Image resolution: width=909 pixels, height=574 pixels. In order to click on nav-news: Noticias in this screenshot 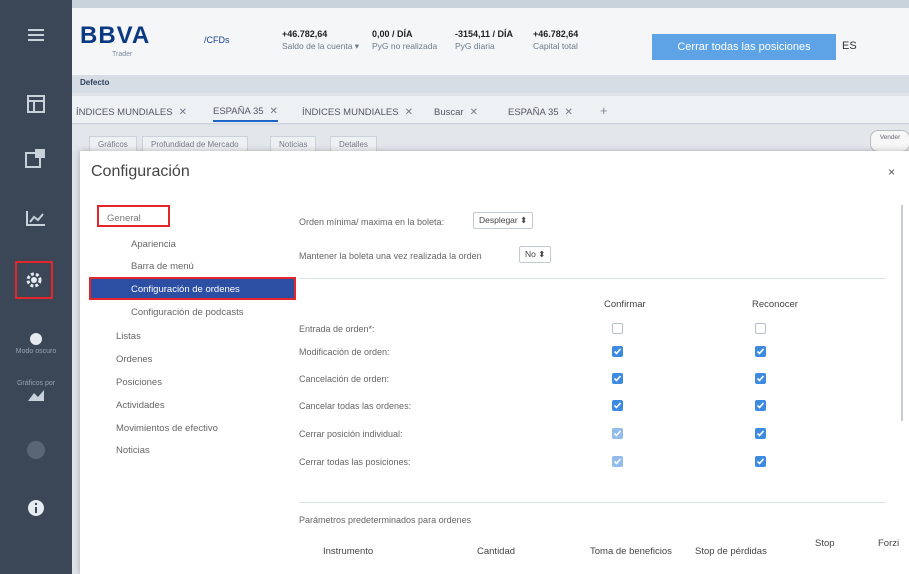, I will do `click(133, 450)`.